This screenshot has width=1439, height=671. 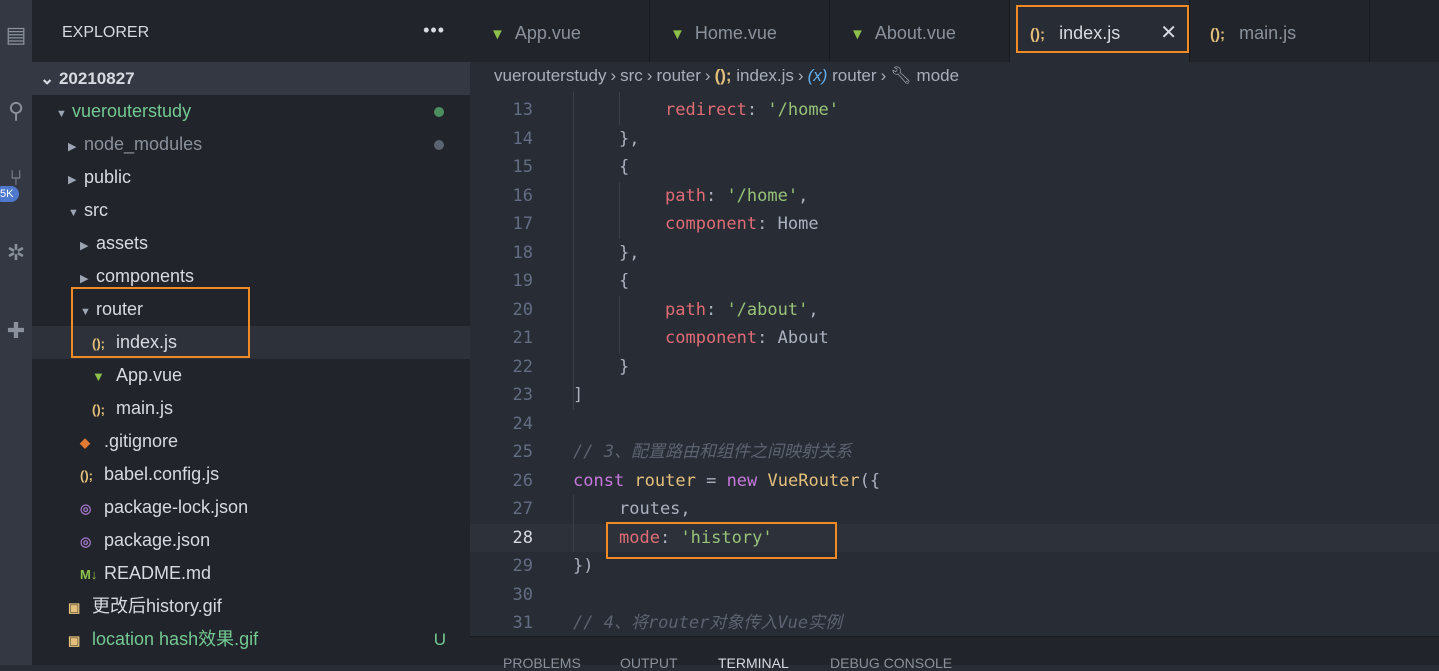 What do you see at coordinates (251, 474) in the screenshot?
I see `tree-item: (); babel.config.js` at bounding box center [251, 474].